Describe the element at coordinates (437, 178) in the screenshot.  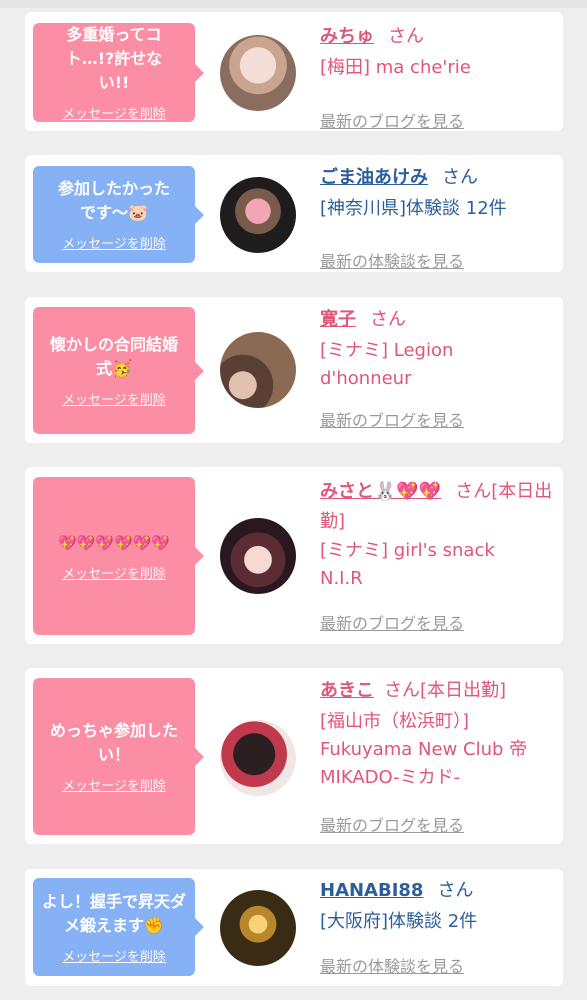
I see `name-line: ごま油あけみ さん` at that location.